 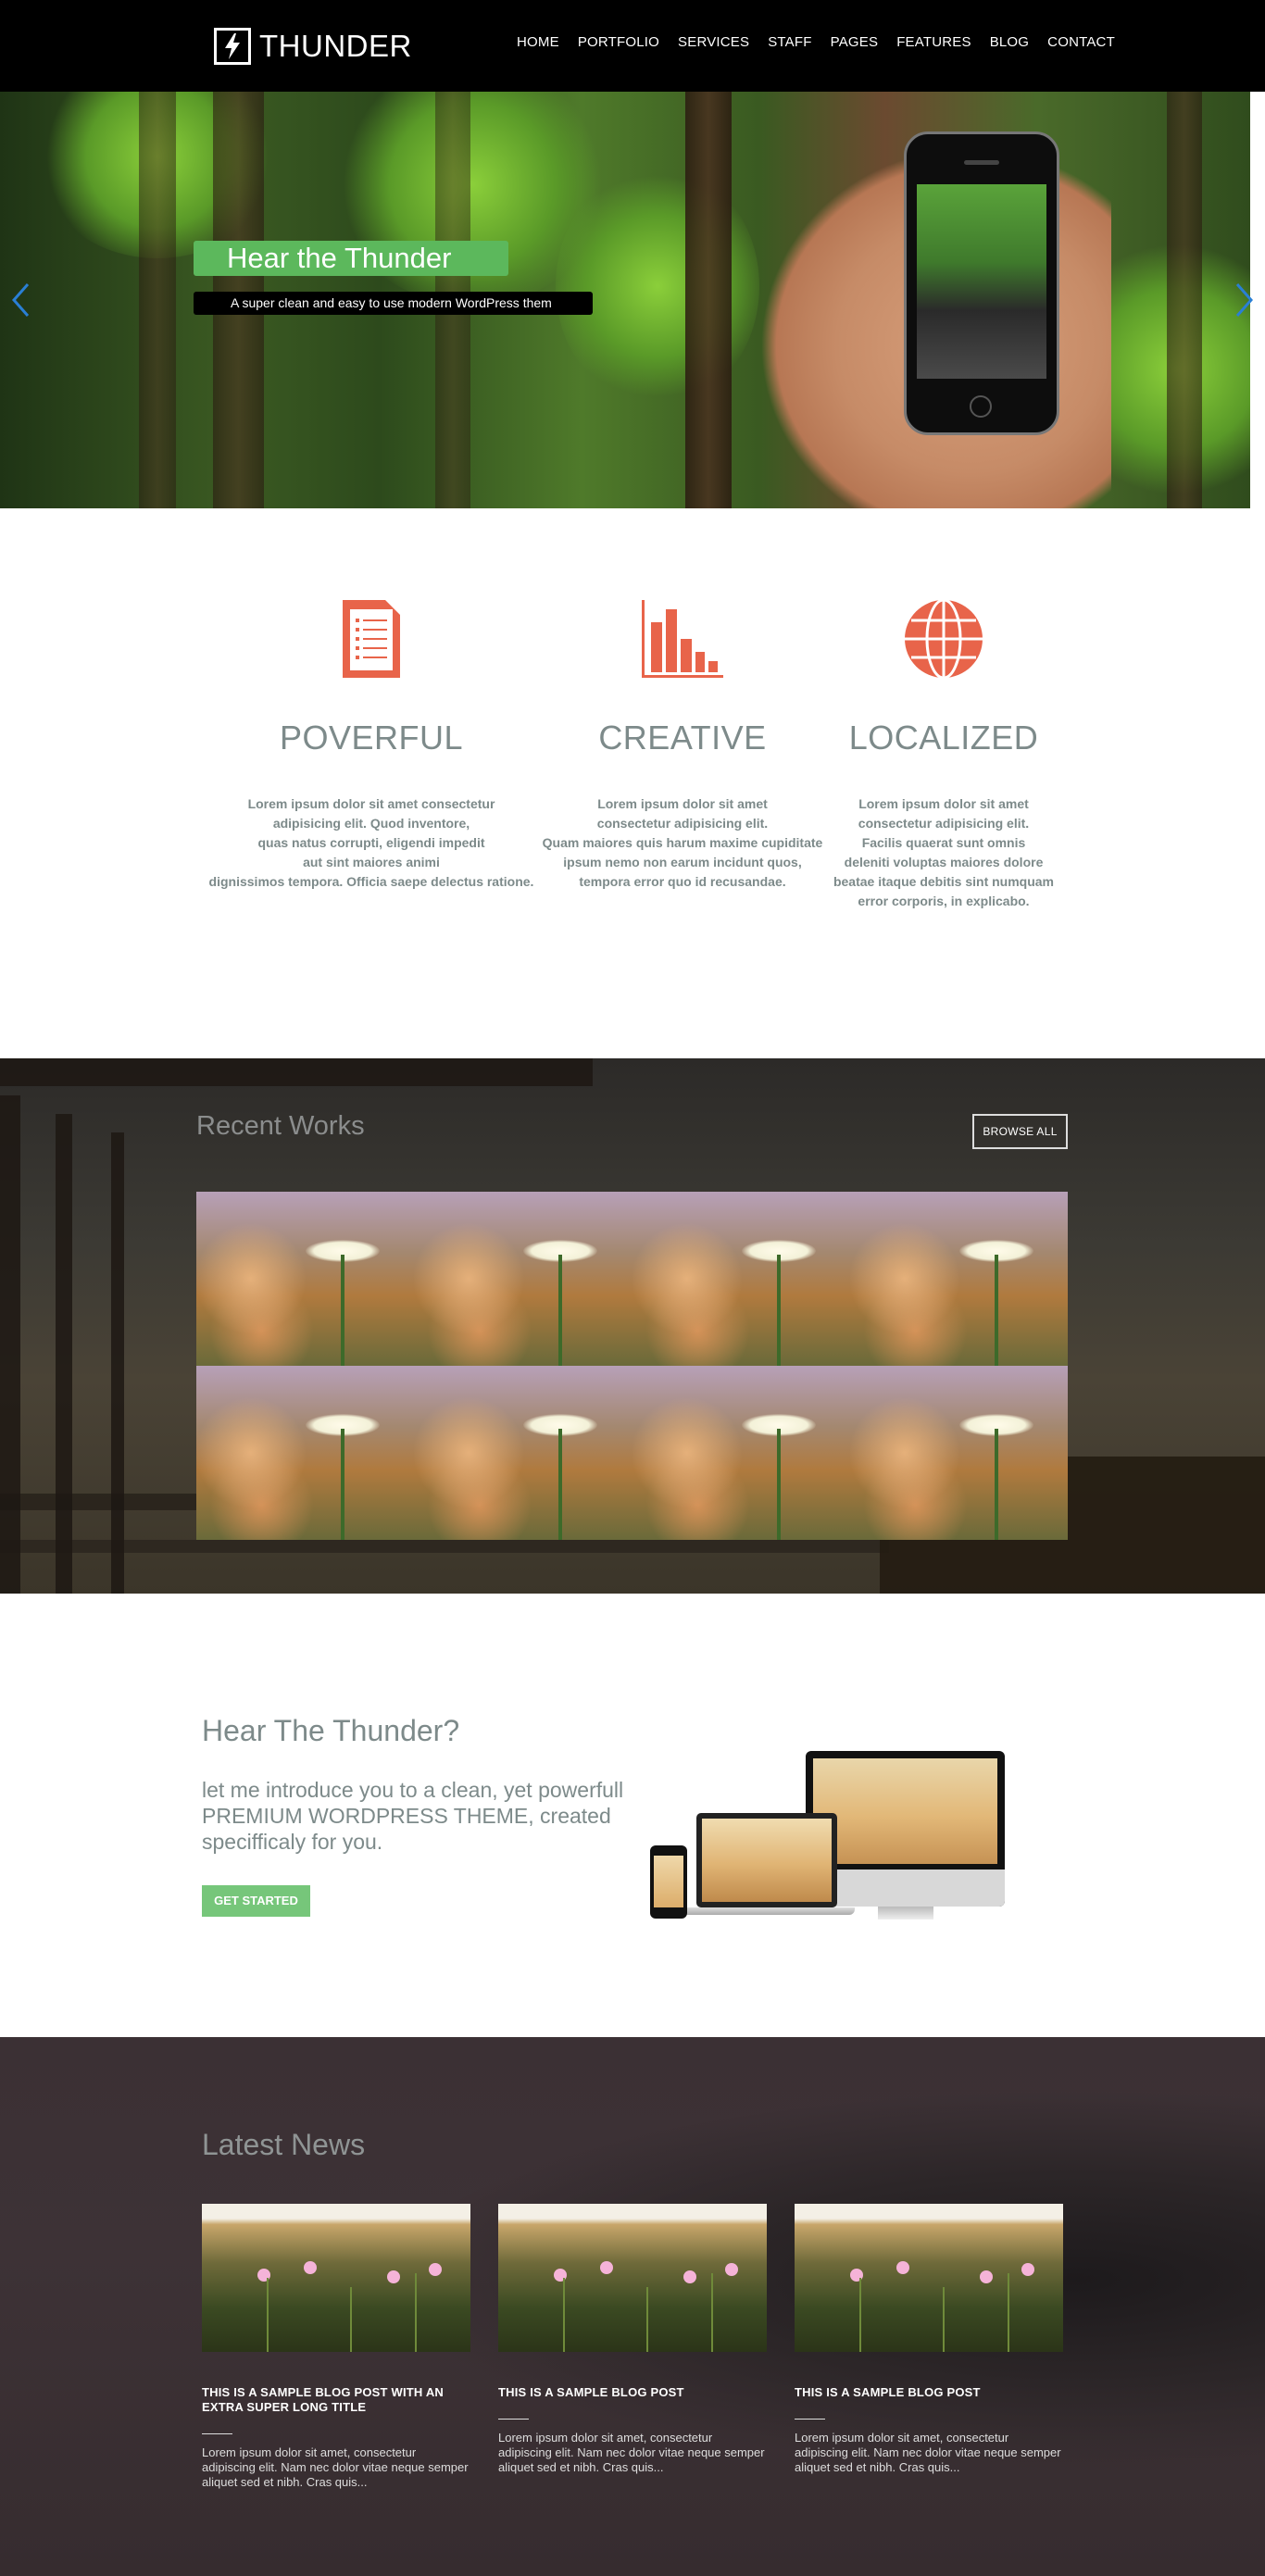 I want to click on laptop-device-image, so click(x=766, y=1860).